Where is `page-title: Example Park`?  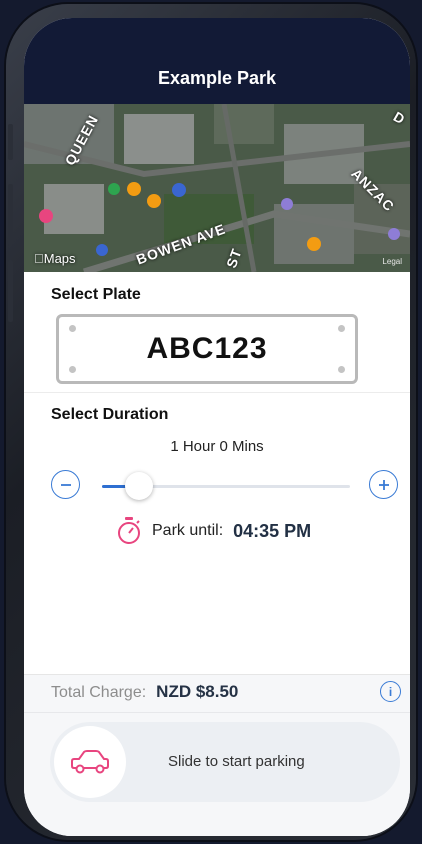 page-title: Example Park is located at coordinates (217, 78).